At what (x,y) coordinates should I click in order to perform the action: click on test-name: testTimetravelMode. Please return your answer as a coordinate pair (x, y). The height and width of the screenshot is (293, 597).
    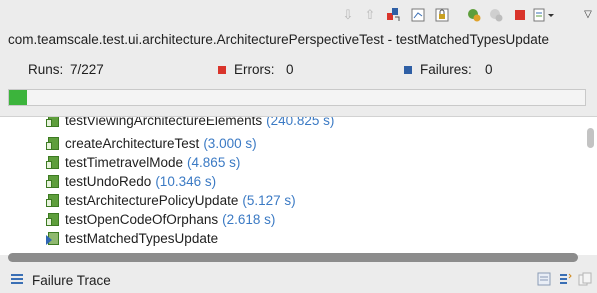
    Looking at the image, I should click on (124, 162).